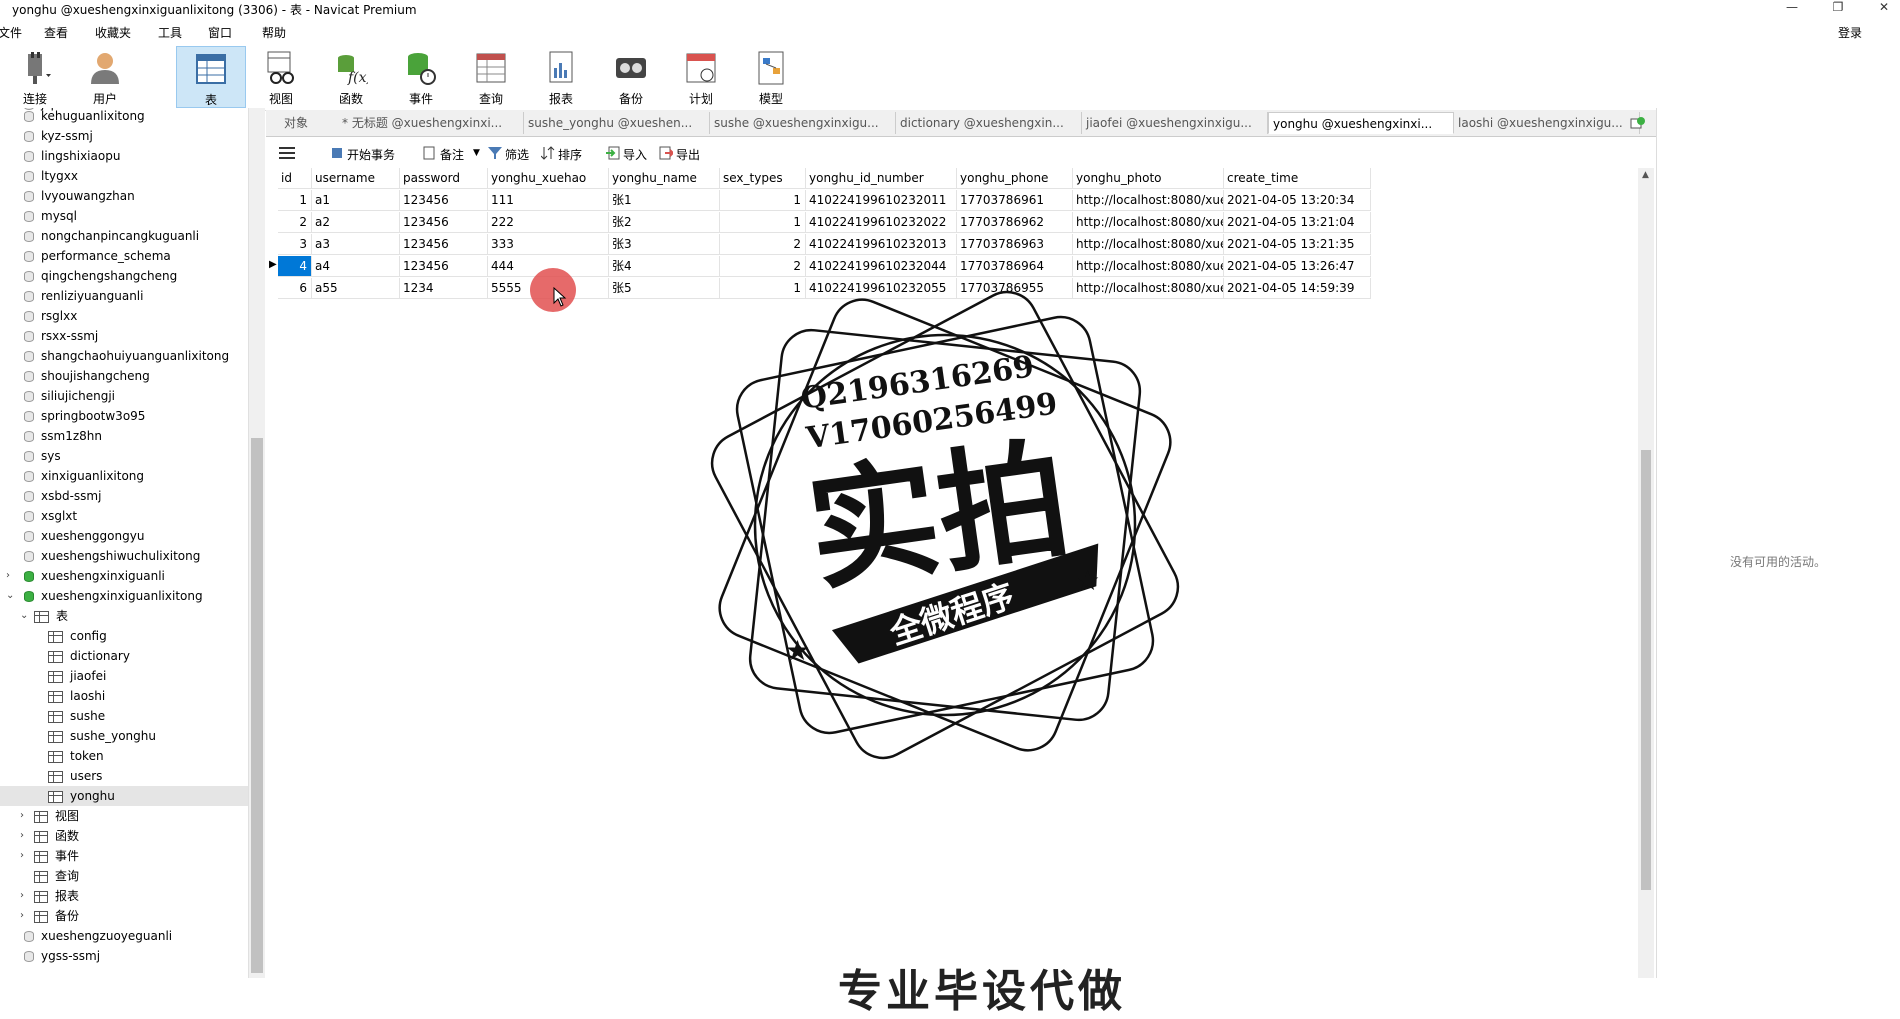 This screenshot has height=1019, width=1900. Describe the element at coordinates (94, 576) in the screenshot. I see `tree-db-item: xueshengxinxiguanli` at that location.